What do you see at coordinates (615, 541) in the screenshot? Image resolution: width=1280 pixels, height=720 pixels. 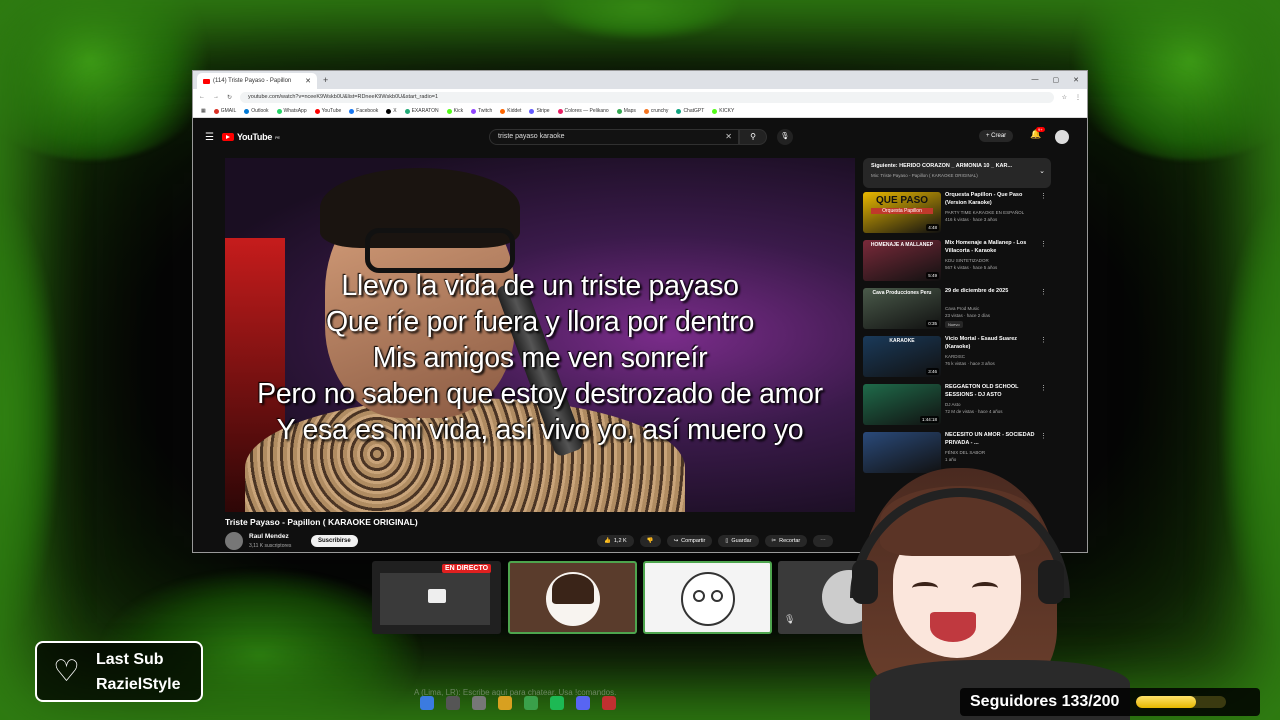 I see `like-button: 👍 1,2 K` at bounding box center [615, 541].